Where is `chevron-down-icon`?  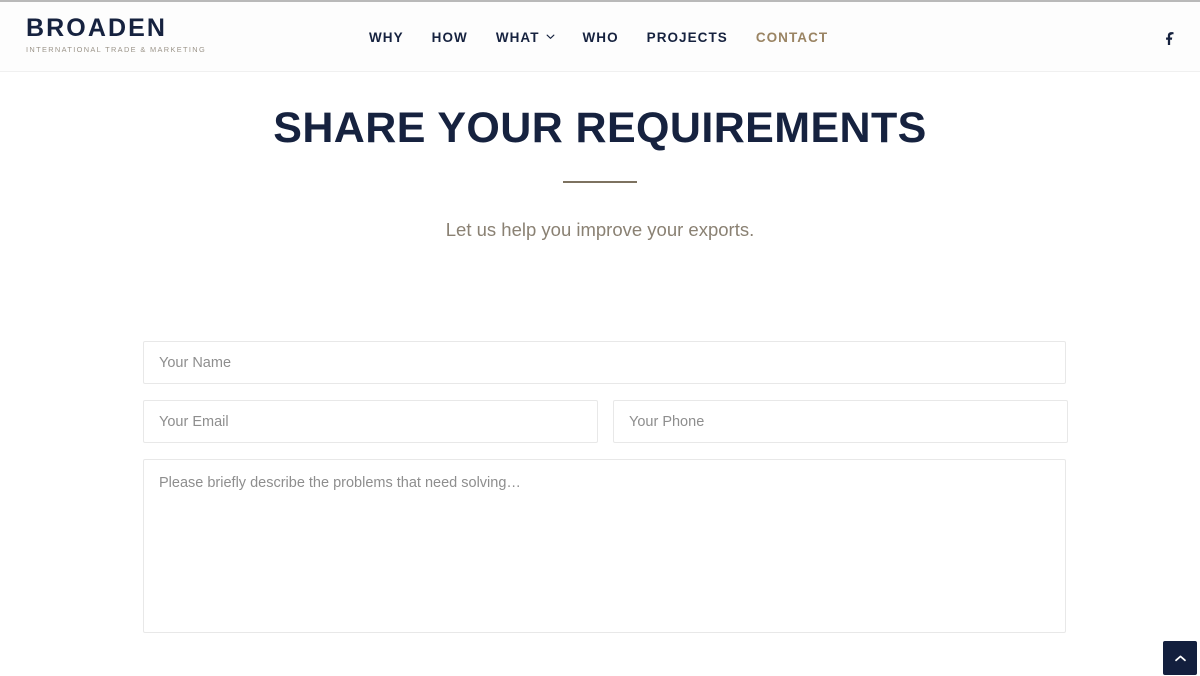 chevron-down-icon is located at coordinates (550, 36).